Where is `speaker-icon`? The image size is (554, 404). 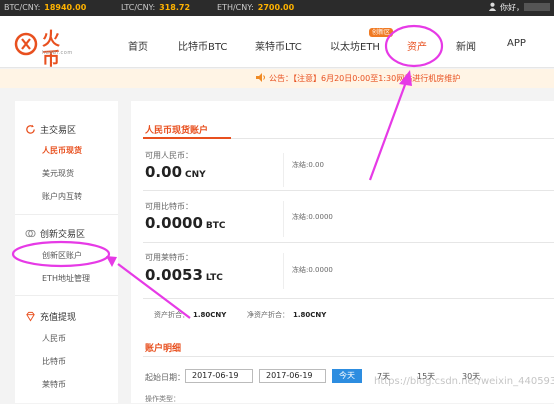 speaker-icon is located at coordinates (260, 77).